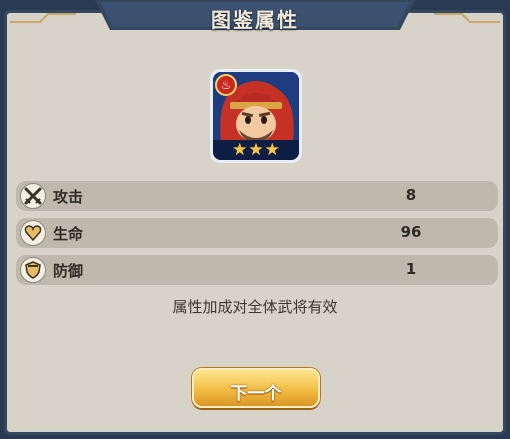 Image resolution: width=510 pixels, height=439 pixels. I want to click on heart-icon, so click(33, 233).